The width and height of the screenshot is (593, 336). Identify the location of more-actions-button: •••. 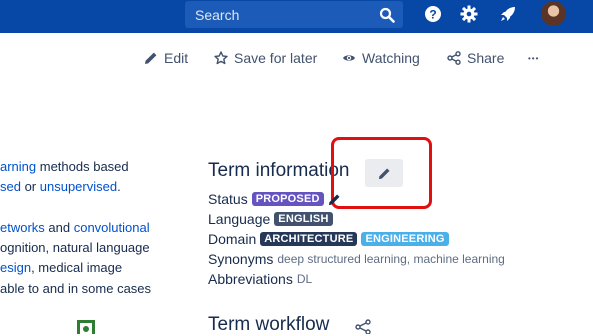
(533, 58).